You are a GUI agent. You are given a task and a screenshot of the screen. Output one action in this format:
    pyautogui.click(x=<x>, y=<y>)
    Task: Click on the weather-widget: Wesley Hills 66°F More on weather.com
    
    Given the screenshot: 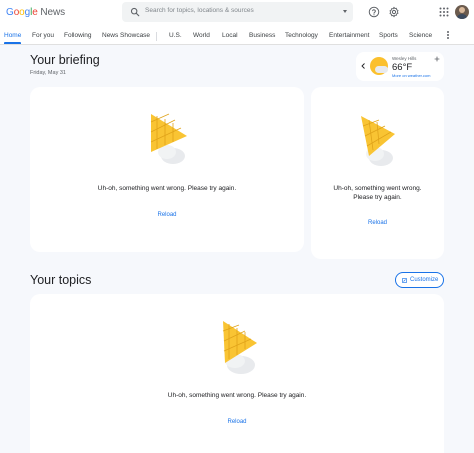 What is the action you would take?
    pyautogui.click(x=400, y=66)
    